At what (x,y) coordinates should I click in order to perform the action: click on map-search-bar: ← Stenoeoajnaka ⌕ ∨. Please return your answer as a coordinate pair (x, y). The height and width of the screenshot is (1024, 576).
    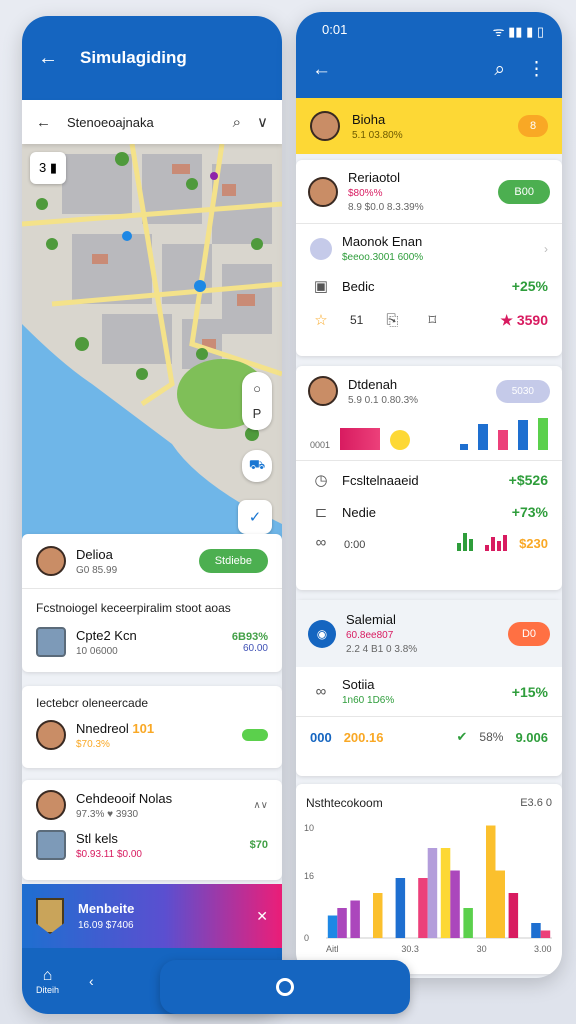
    Looking at the image, I should click on (152, 122).